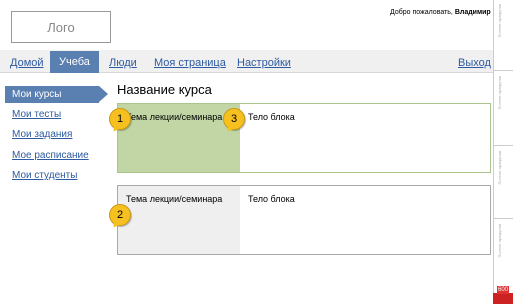  Describe the element at coordinates (503, 298) in the screenshot. I see `strip-bottom-marker` at that location.